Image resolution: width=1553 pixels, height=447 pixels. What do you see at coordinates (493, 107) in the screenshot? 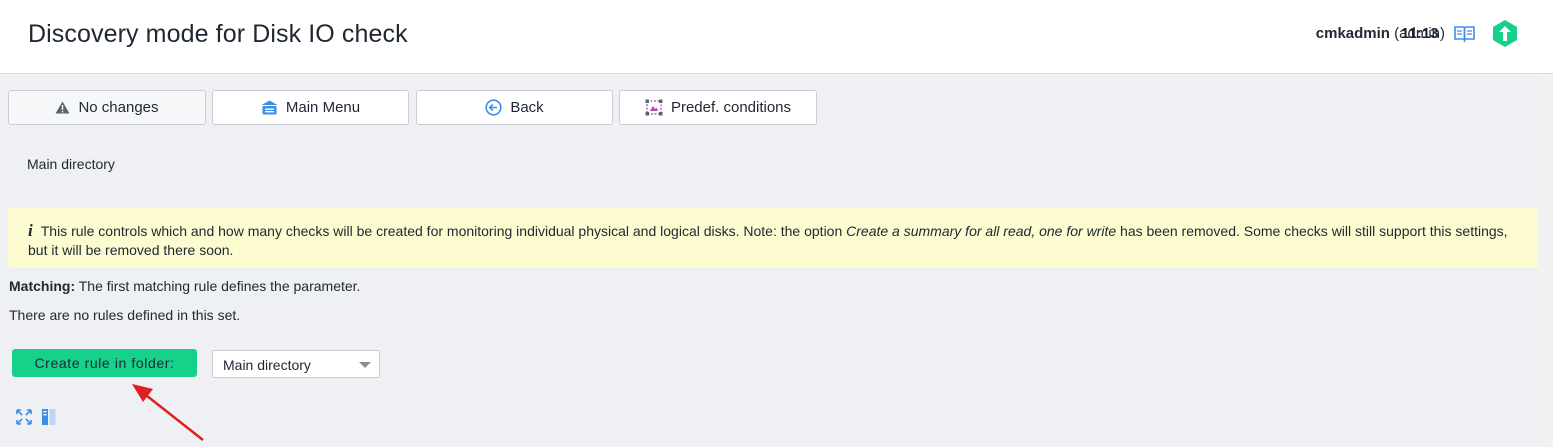
I see `back-icon` at bounding box center [493, 107].